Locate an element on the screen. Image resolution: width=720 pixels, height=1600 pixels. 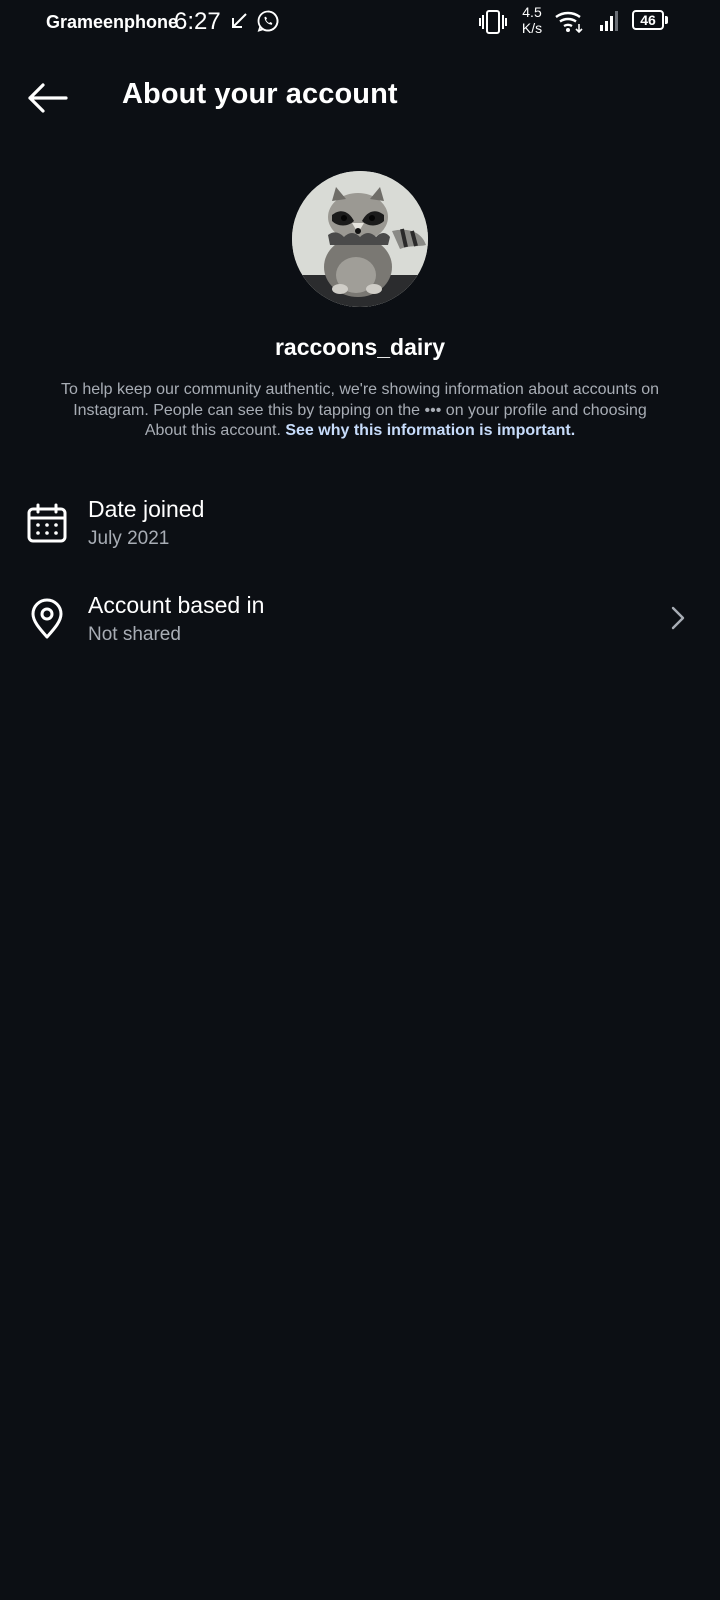
back-button is located at coordinates (47, 98).